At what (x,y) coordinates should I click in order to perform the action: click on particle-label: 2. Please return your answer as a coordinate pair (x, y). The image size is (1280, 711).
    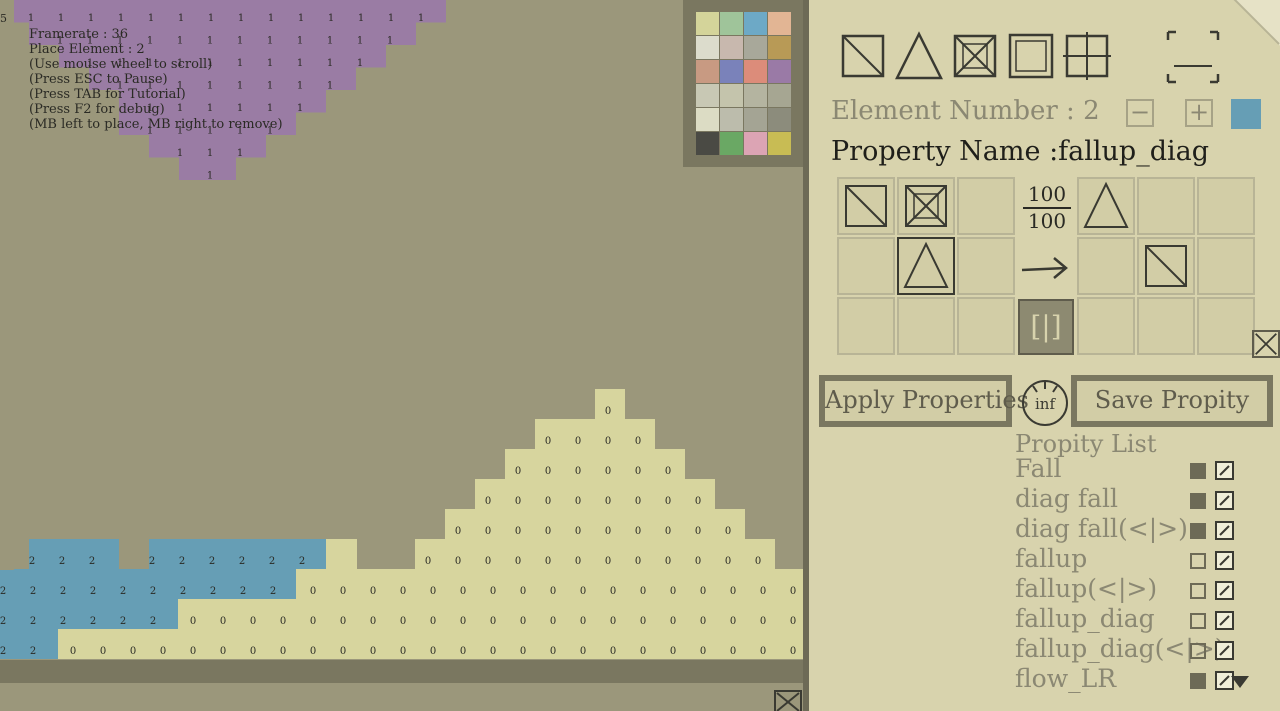
    Looking at the image, I should click on (92, 561).